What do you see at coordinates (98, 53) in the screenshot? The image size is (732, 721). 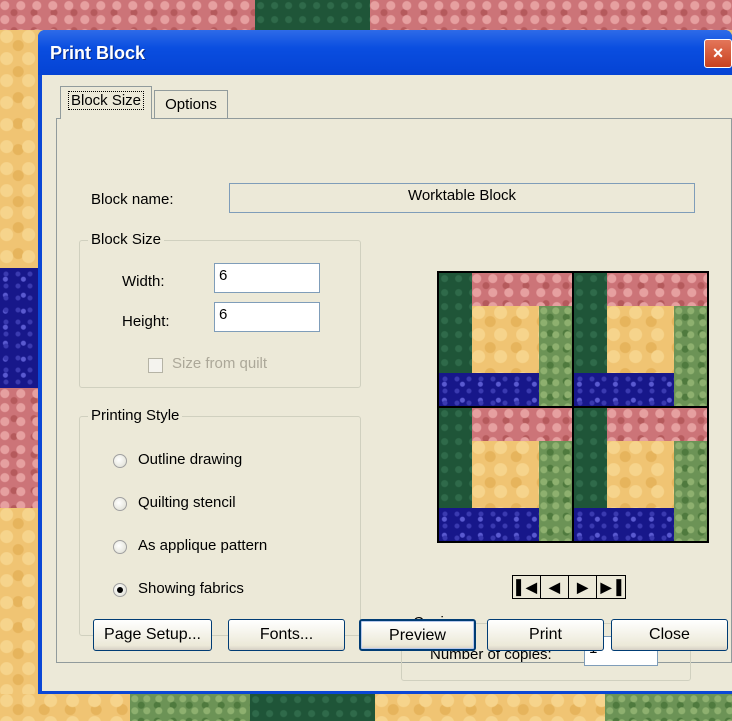 I see `window-title: Print Block` at bounding box center [98, 53].